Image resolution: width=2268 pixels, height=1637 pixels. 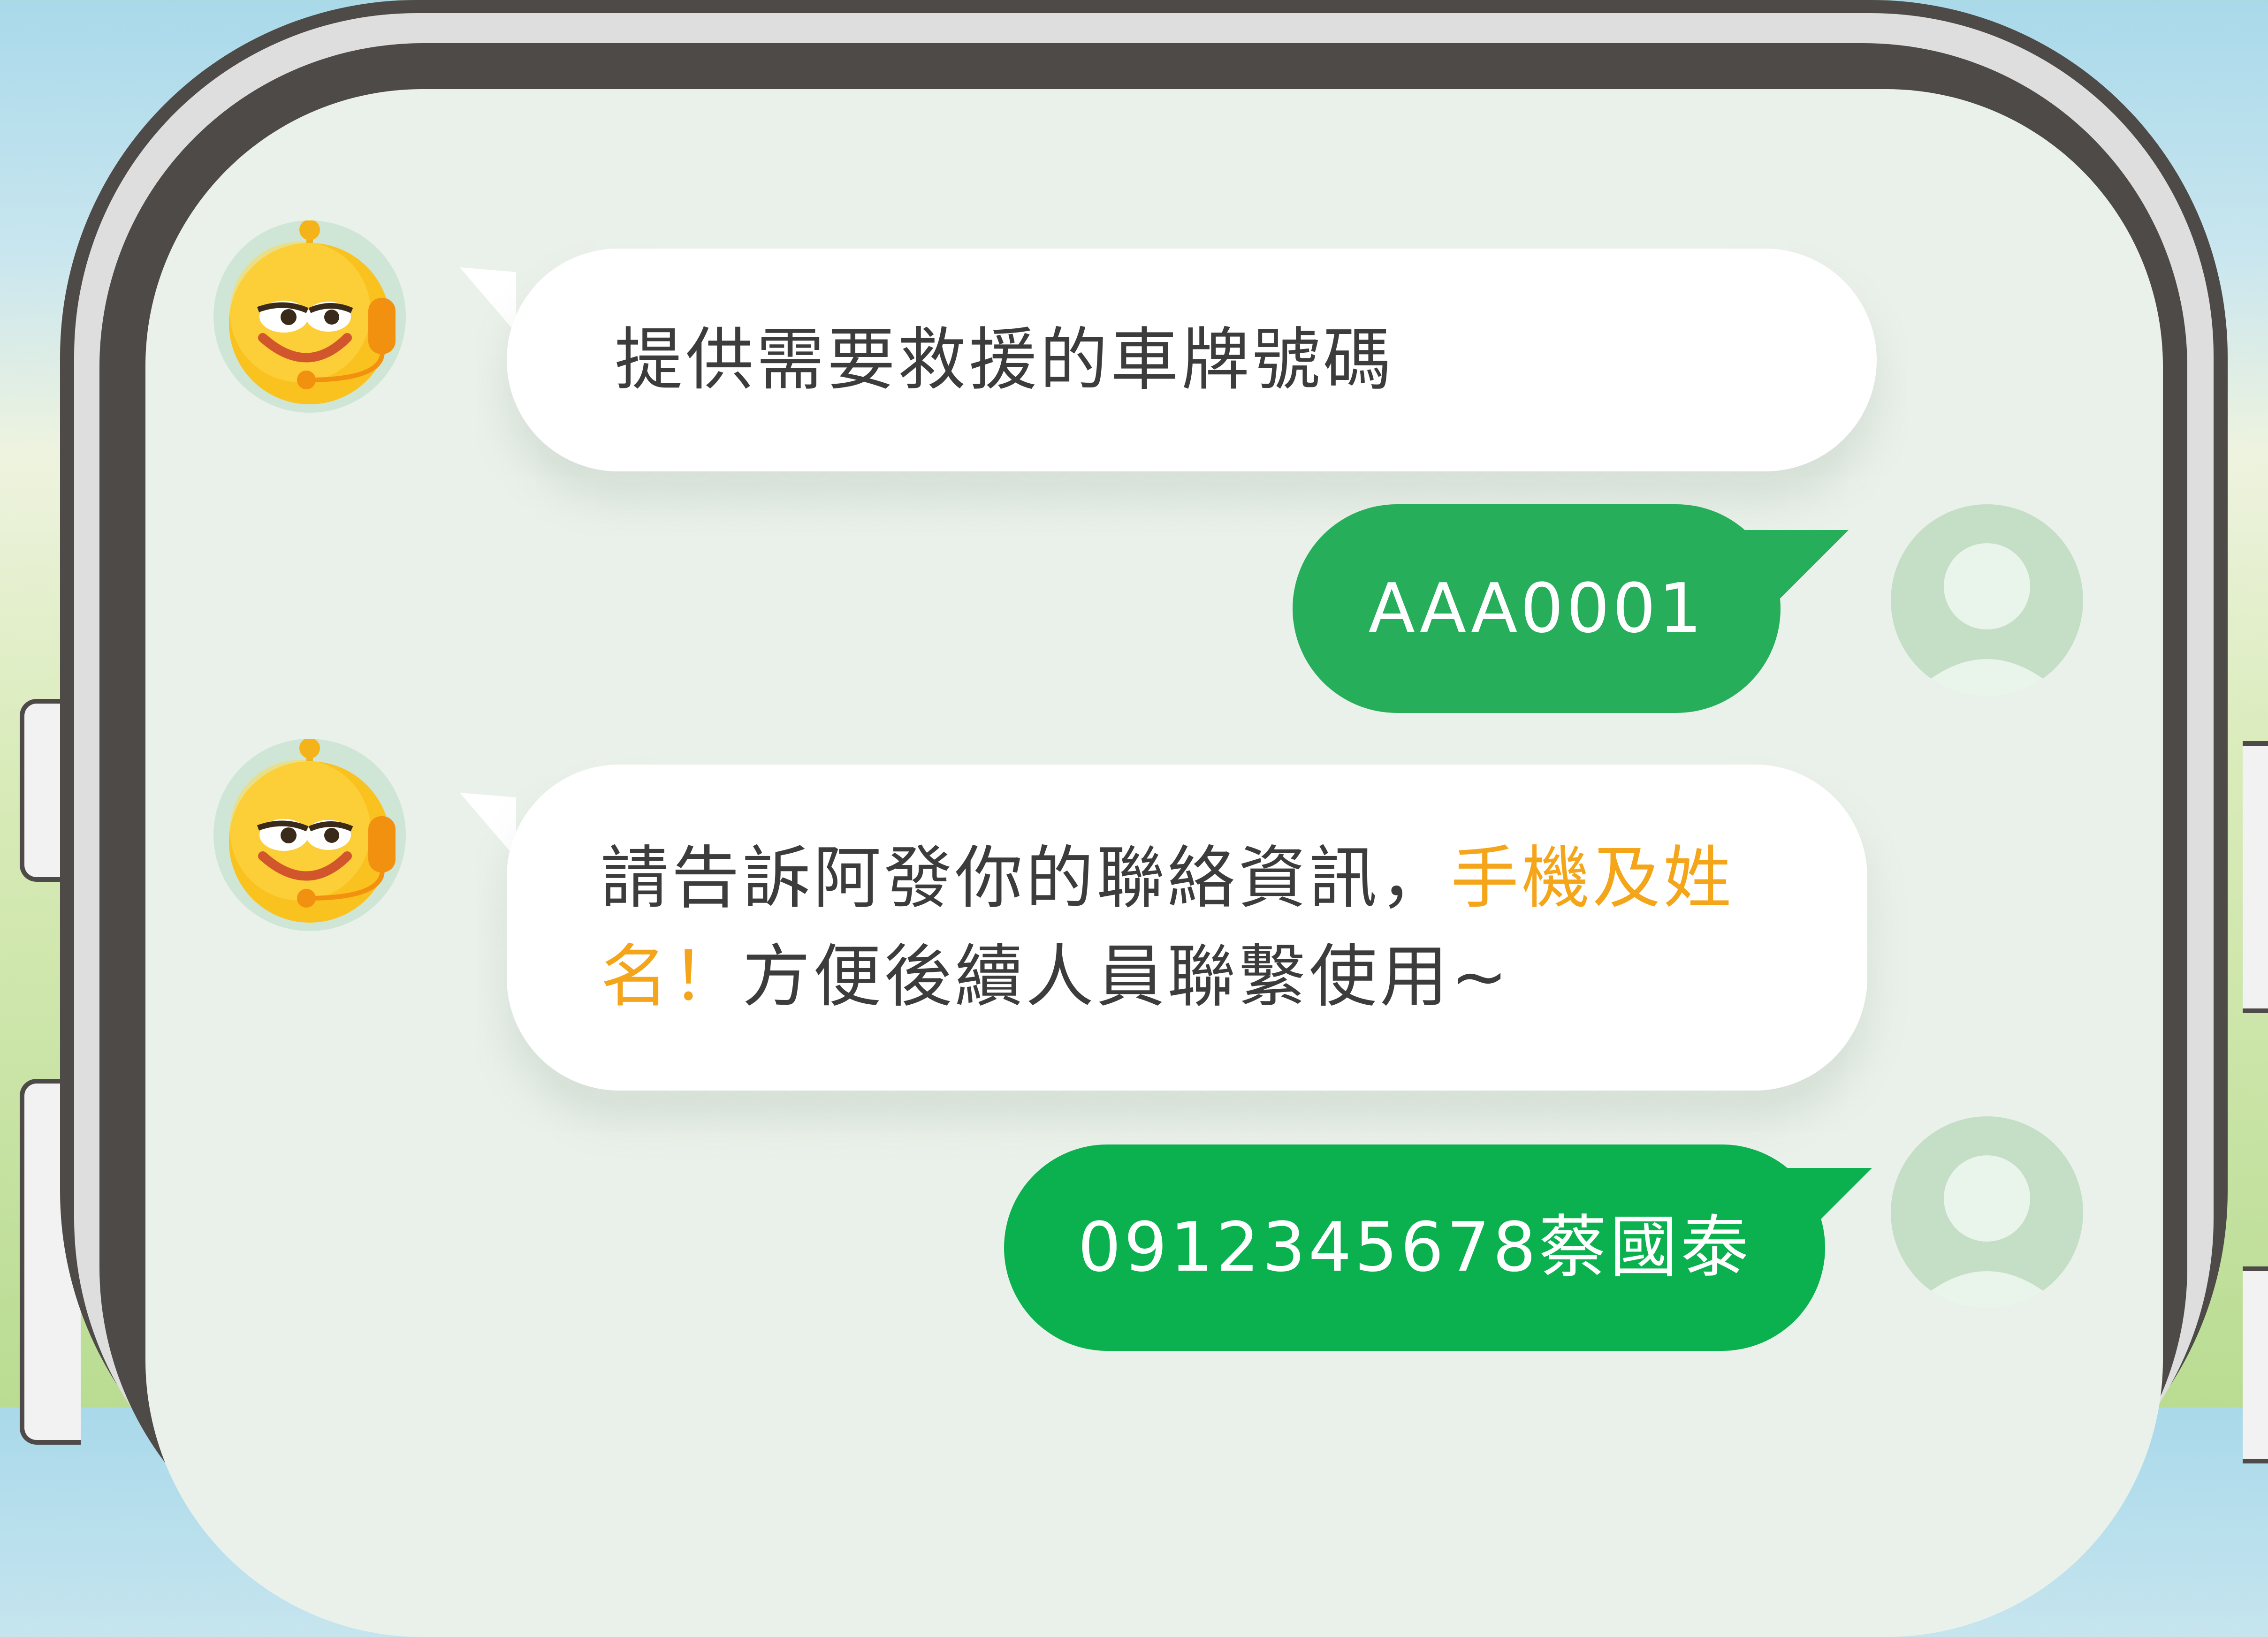 I want to click on side-button-right-lower, so click(x=2255, y=1364).